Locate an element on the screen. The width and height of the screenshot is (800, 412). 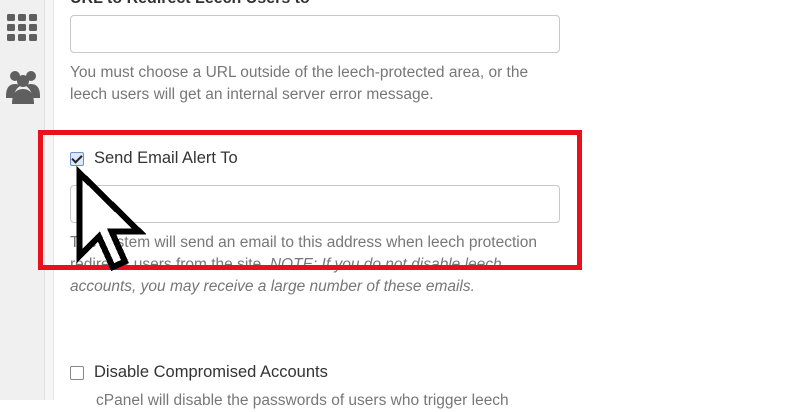
redirect-url-input is located at coordinates (315, 34).